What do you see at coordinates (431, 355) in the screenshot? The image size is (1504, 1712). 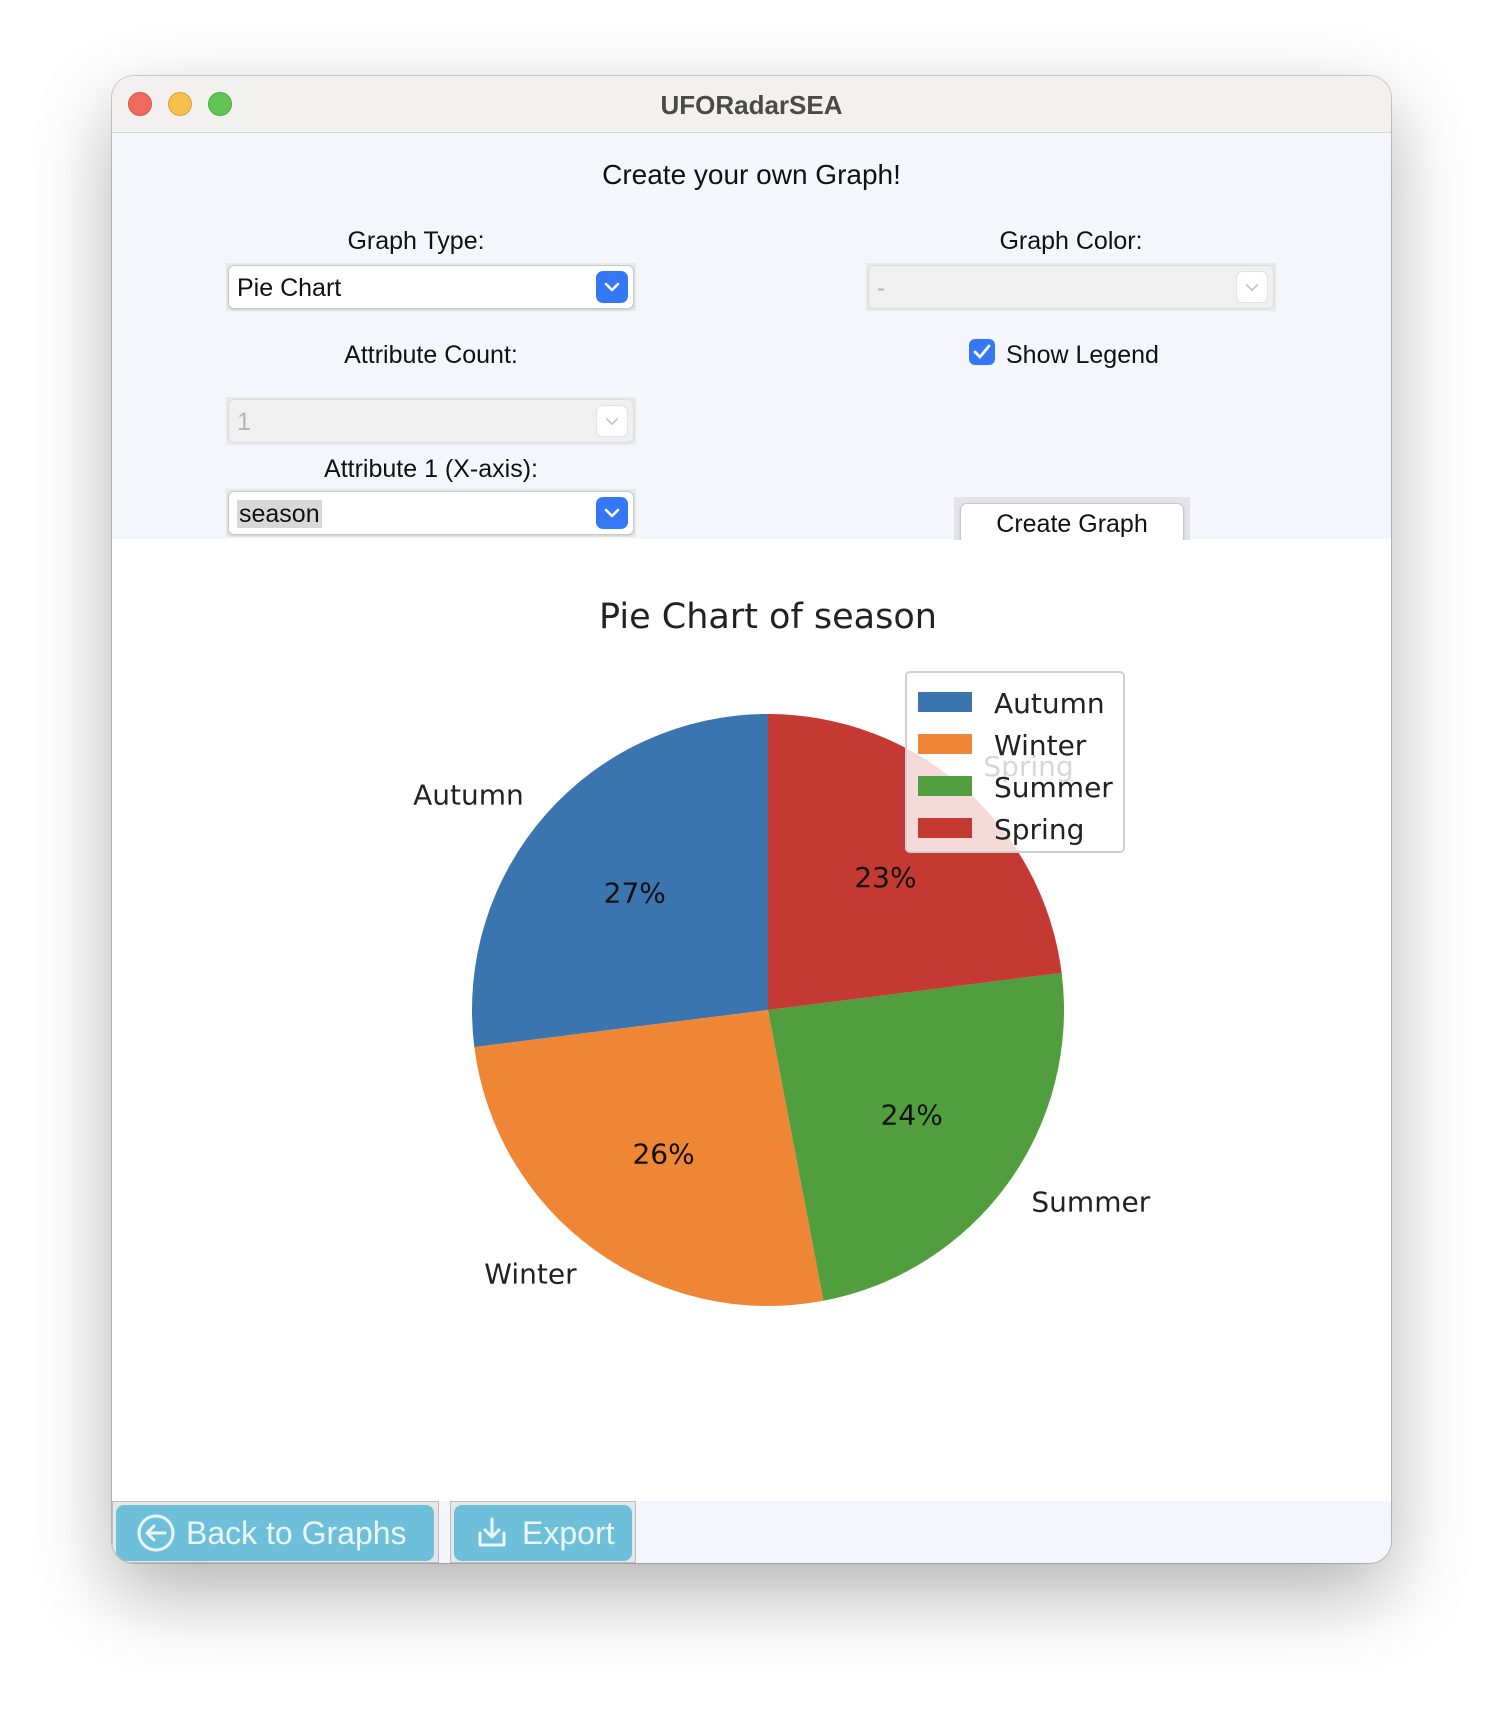 I see `attribute-count-label: Attribute Count:` at bounding box center [431, 355].